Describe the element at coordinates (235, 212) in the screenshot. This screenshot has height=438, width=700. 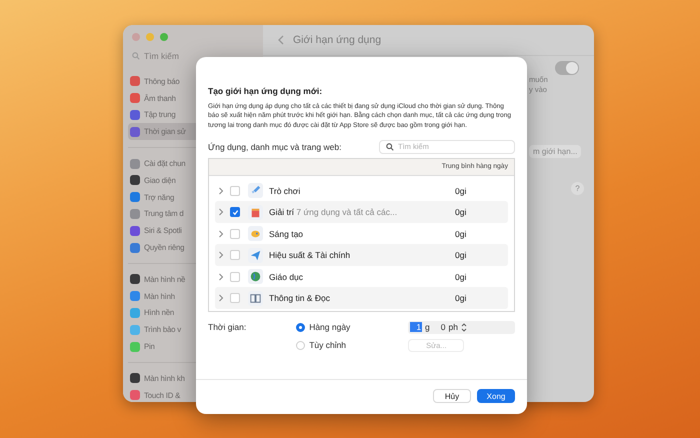
I see `checkbox` at that location.